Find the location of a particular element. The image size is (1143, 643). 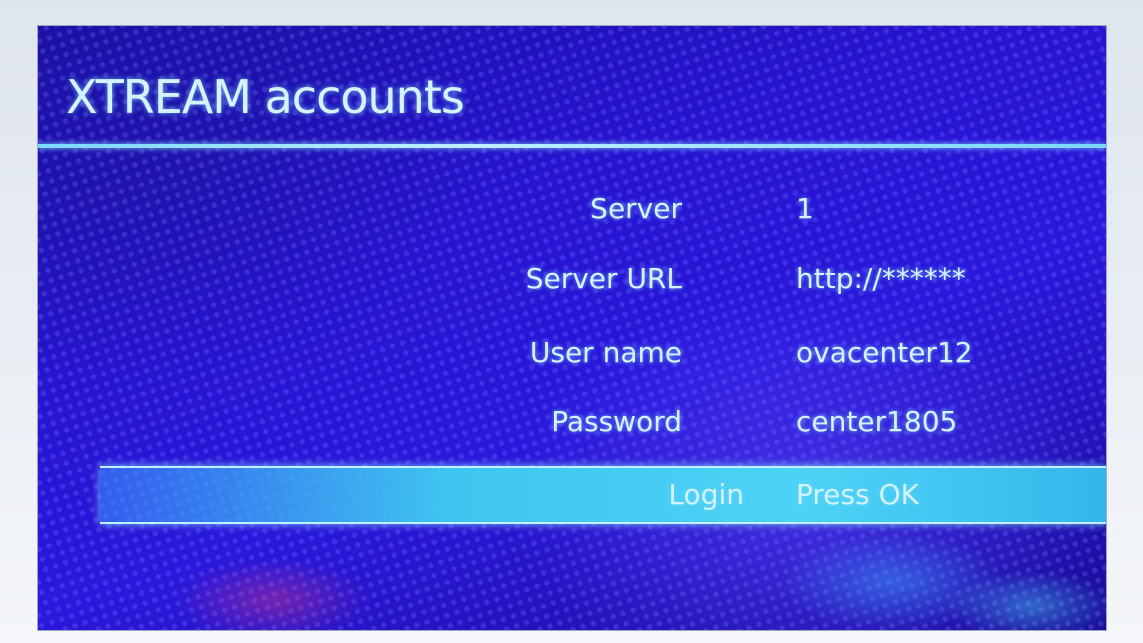

password-value: center1805 is located at coordinates (877, 421).